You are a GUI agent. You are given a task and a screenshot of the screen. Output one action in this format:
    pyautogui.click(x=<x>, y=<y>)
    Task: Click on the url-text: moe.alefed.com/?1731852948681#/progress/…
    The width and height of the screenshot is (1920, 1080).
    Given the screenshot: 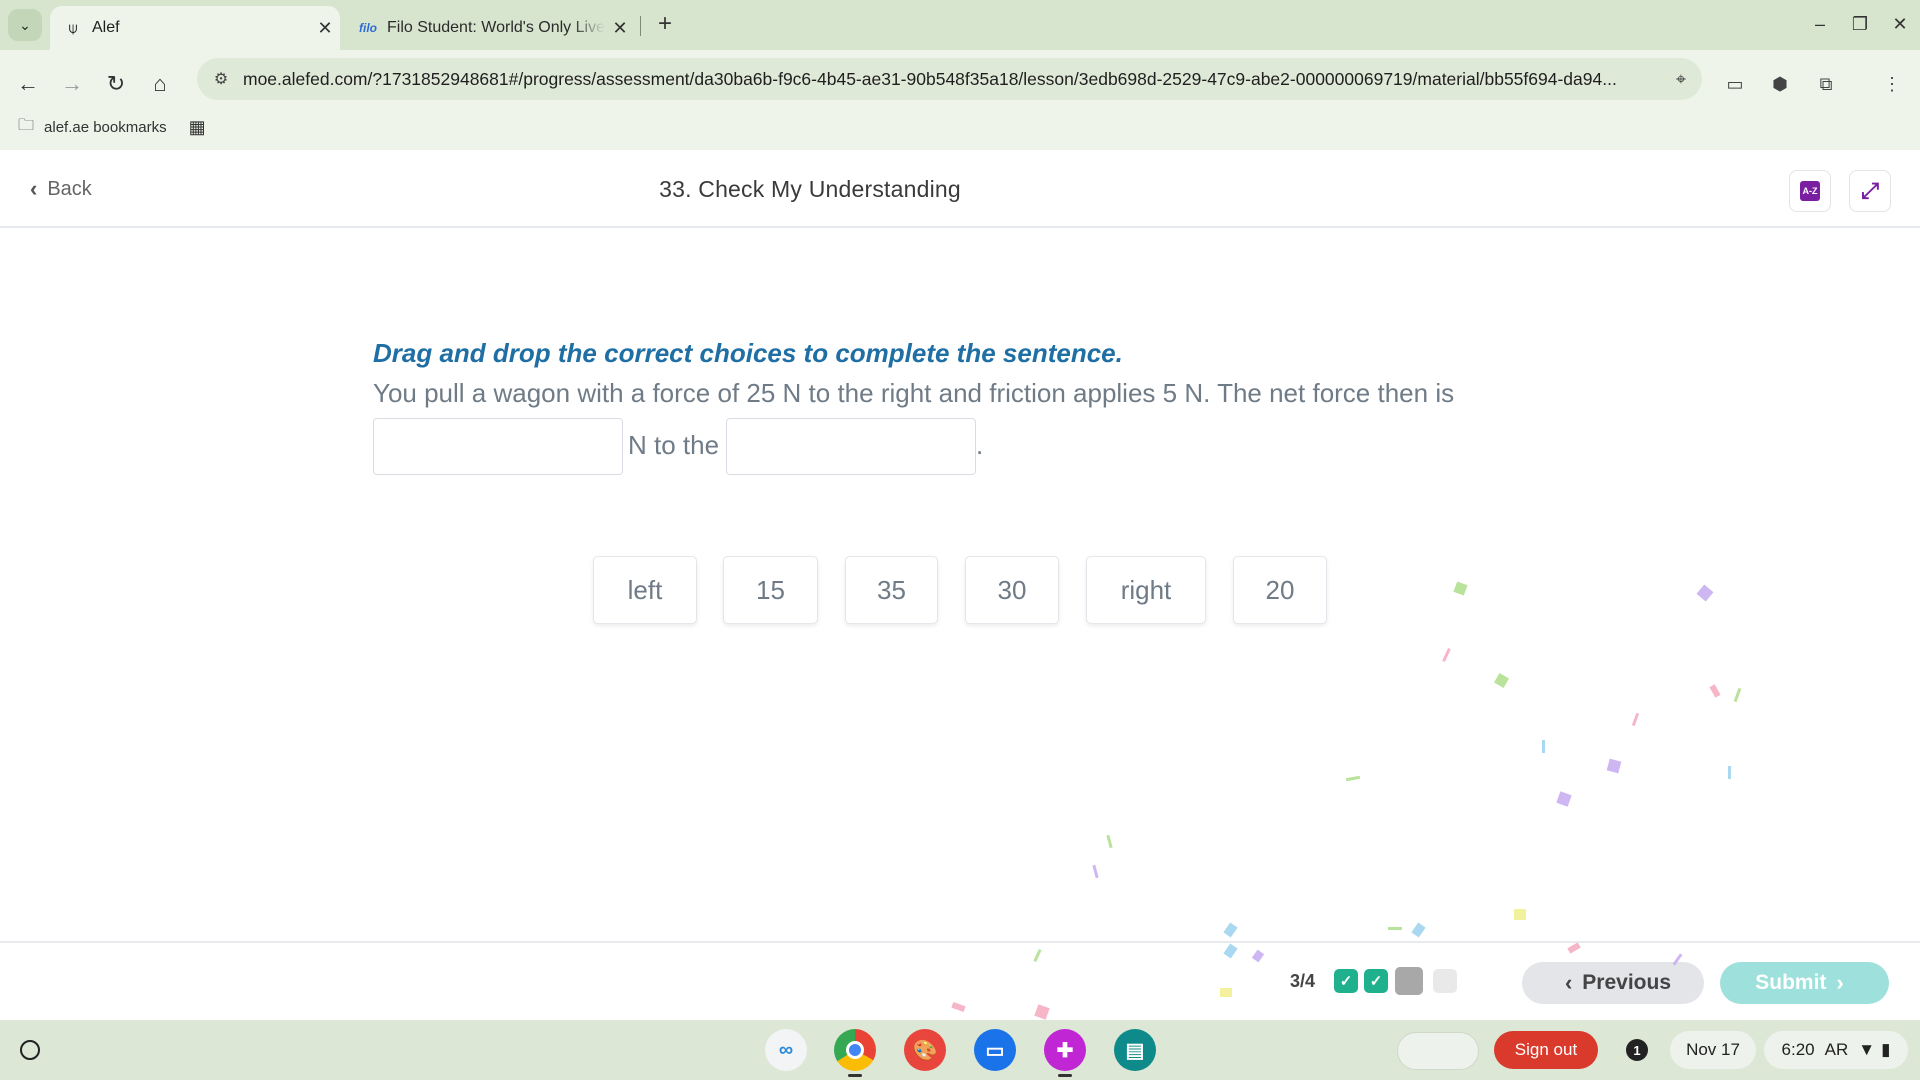 What is the action you would take?
    pyautogui.click(x=949, y=79)
    